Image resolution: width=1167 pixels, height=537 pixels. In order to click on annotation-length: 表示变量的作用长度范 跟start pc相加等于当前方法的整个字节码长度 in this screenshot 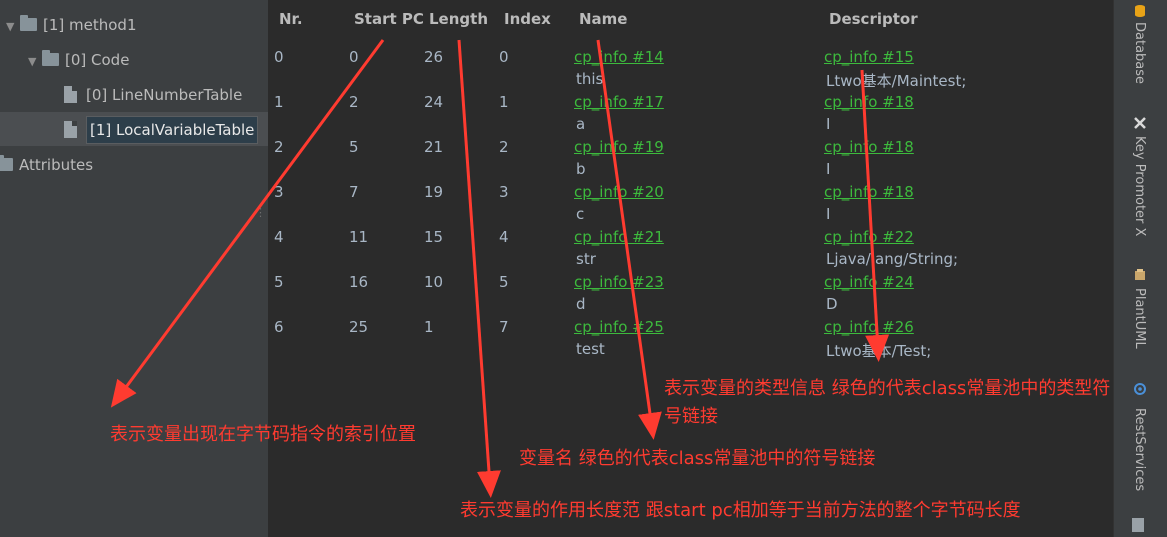, I will do `click(740, 510)`.